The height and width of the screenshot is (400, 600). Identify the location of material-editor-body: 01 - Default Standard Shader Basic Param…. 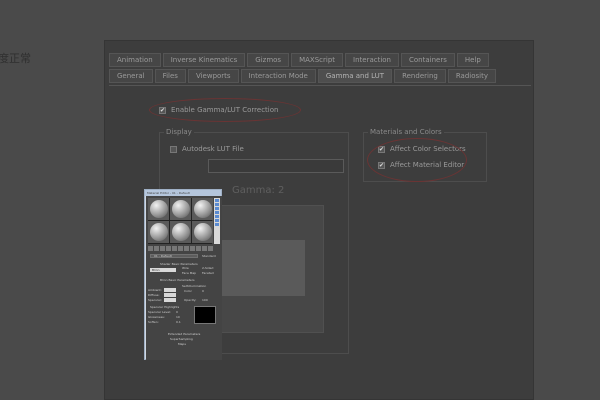
(184, 278).